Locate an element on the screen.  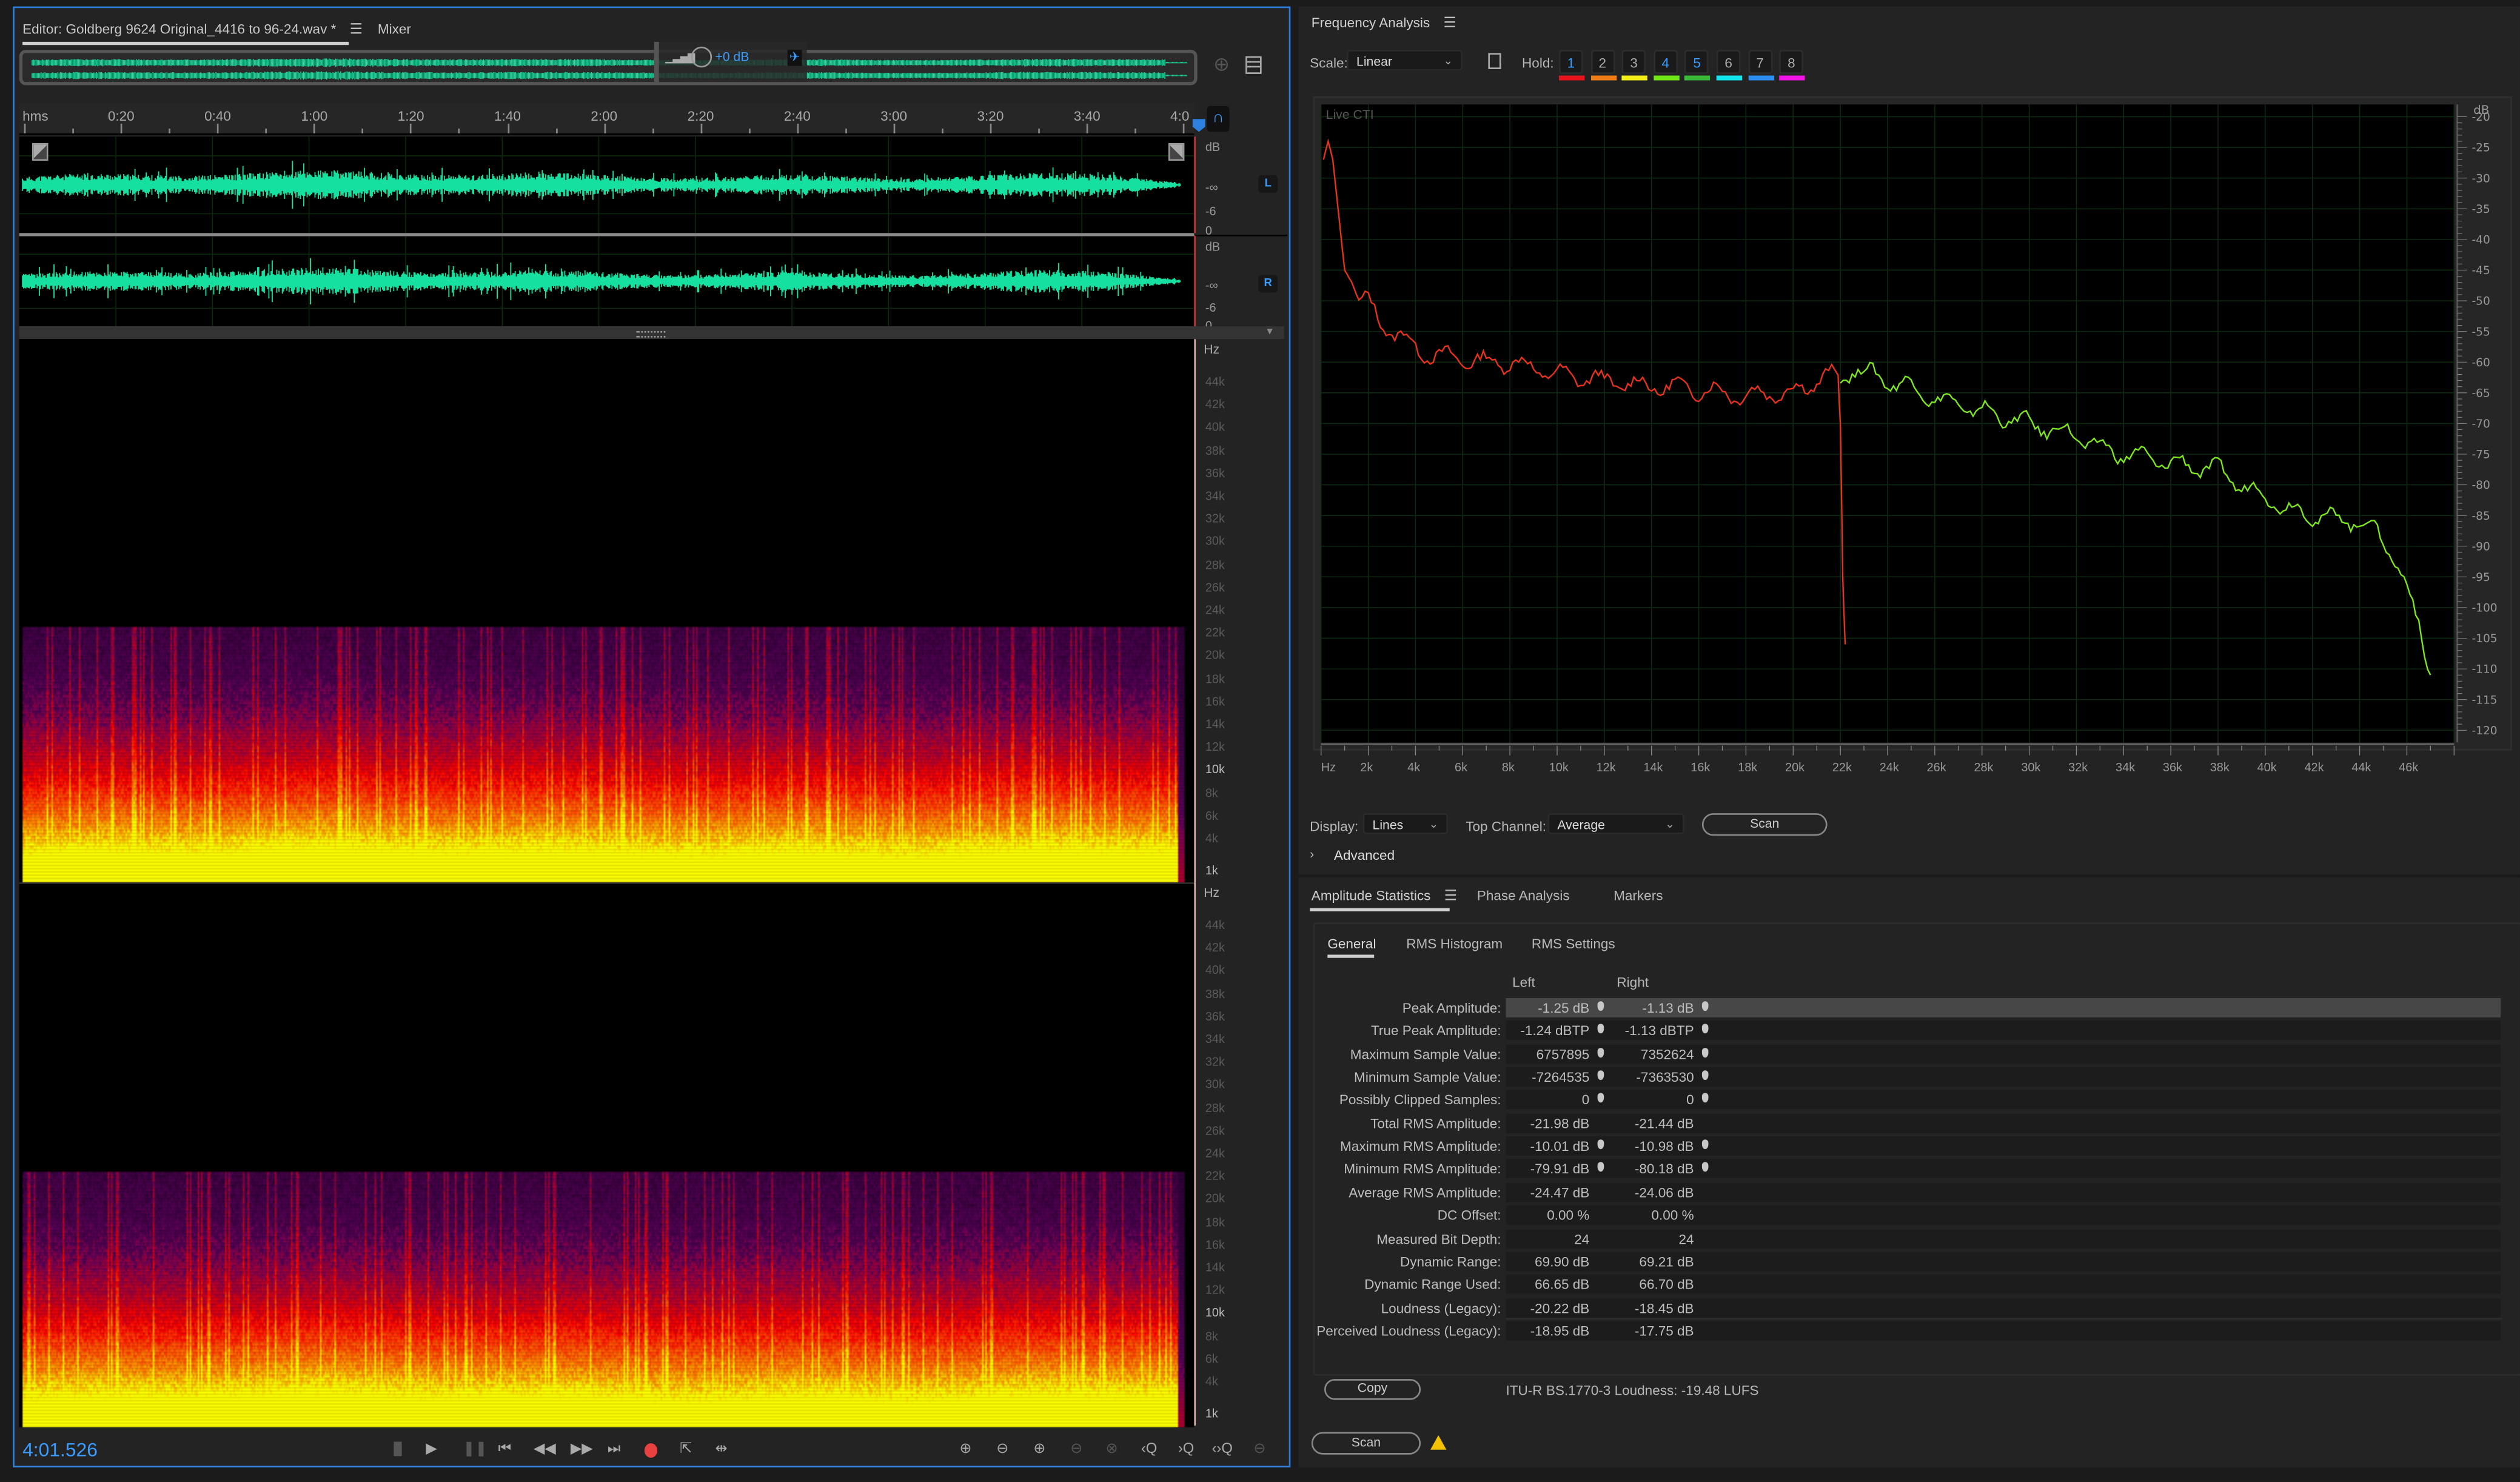
zoom-in-amplitude-icon: ⊕ is located at coordinates (965, 1449).